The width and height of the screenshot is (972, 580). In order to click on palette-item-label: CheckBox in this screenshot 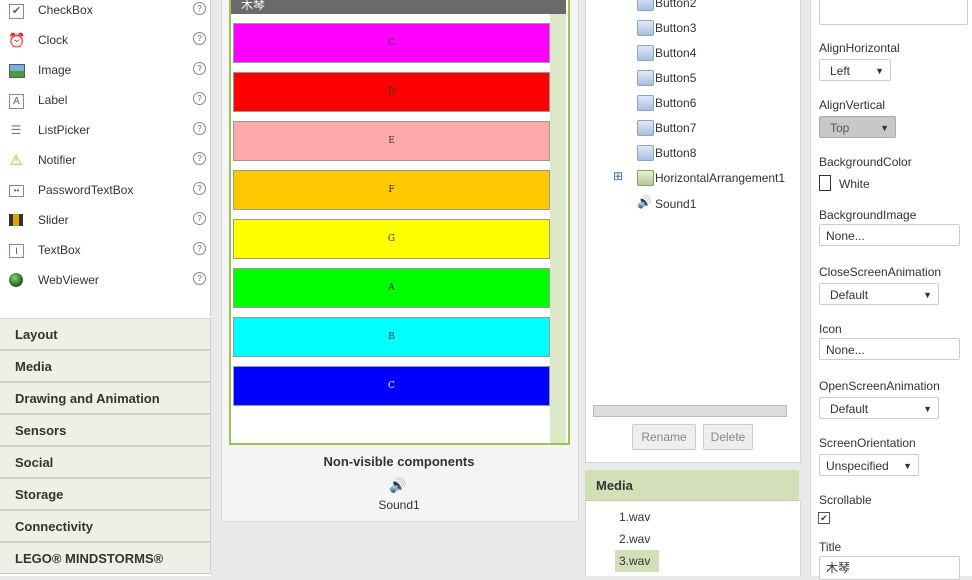, I will do `click(65, 10)`.